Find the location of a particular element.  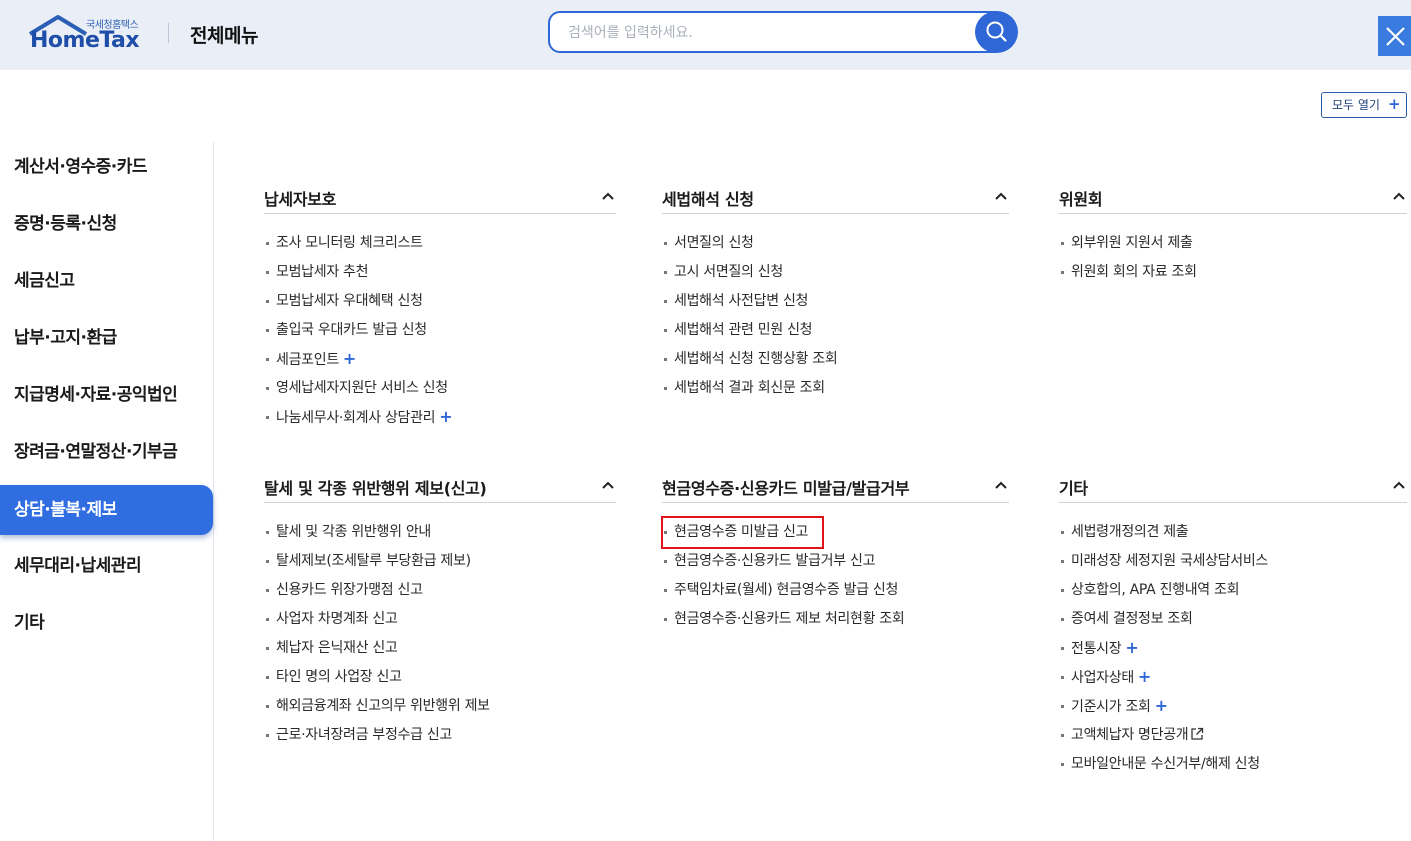

sidebar-item-tax-report: 세금신고 is located at coordinates (106, 281).